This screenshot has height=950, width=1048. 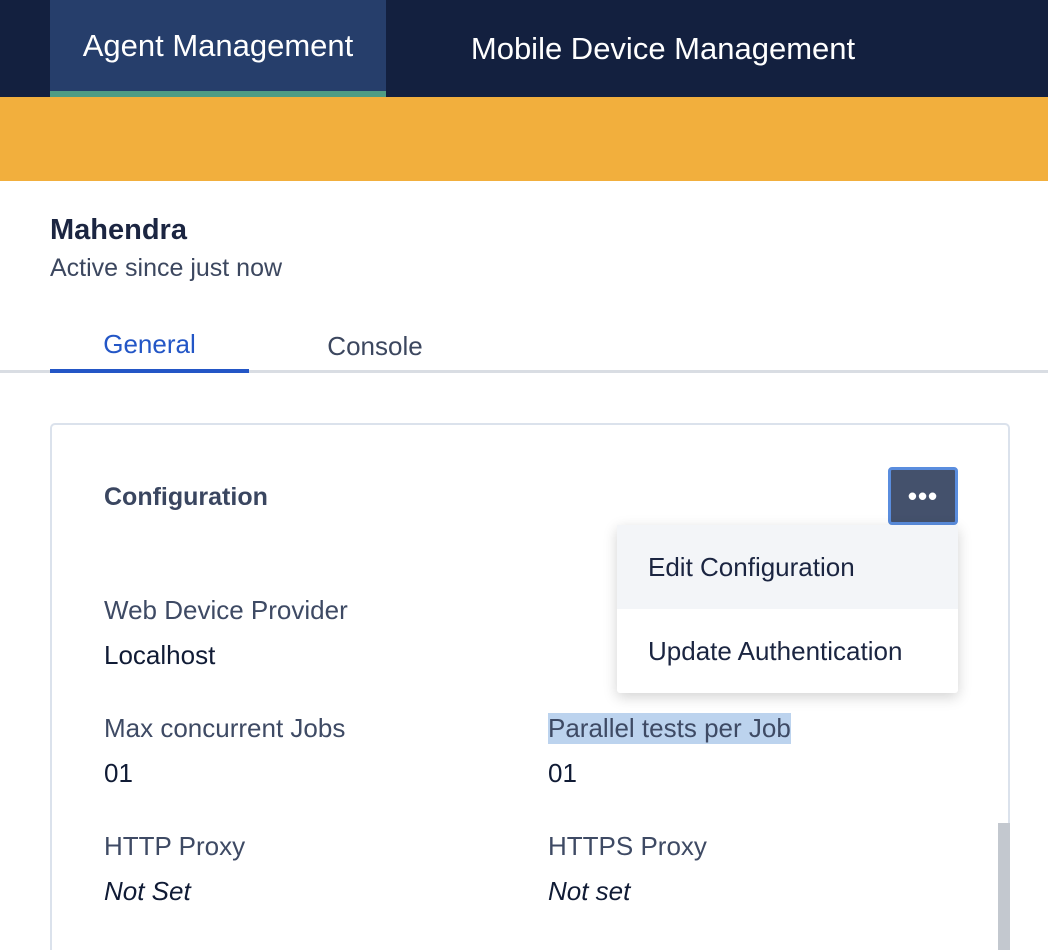 I want to click on configuration-dropdown-menu: Edit Configuration Update Authentication, so click(x=787, y=609).